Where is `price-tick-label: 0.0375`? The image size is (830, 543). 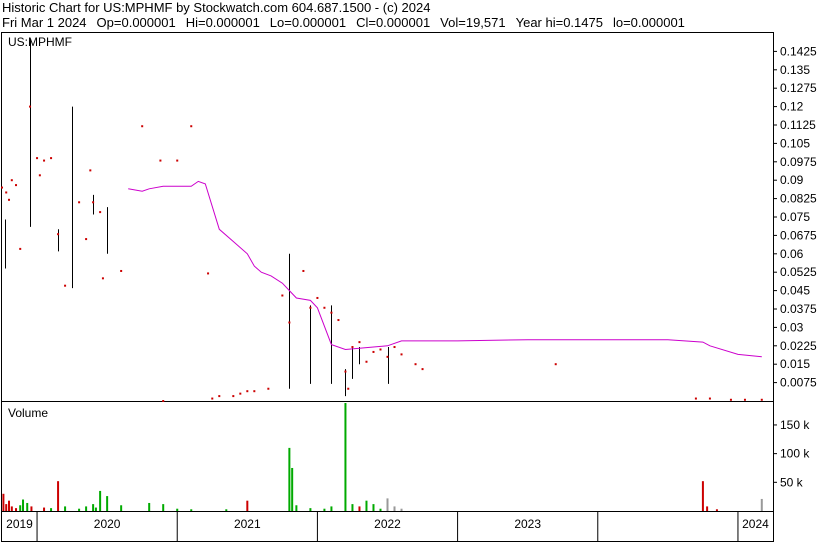
price-tick-label: 0.0375 is located at coordinates (798, 309).